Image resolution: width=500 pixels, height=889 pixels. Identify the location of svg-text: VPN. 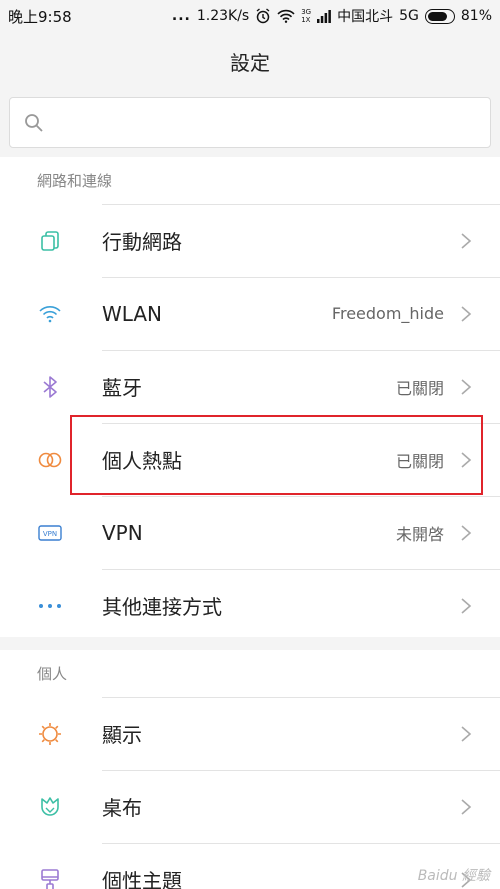
(50, 534).